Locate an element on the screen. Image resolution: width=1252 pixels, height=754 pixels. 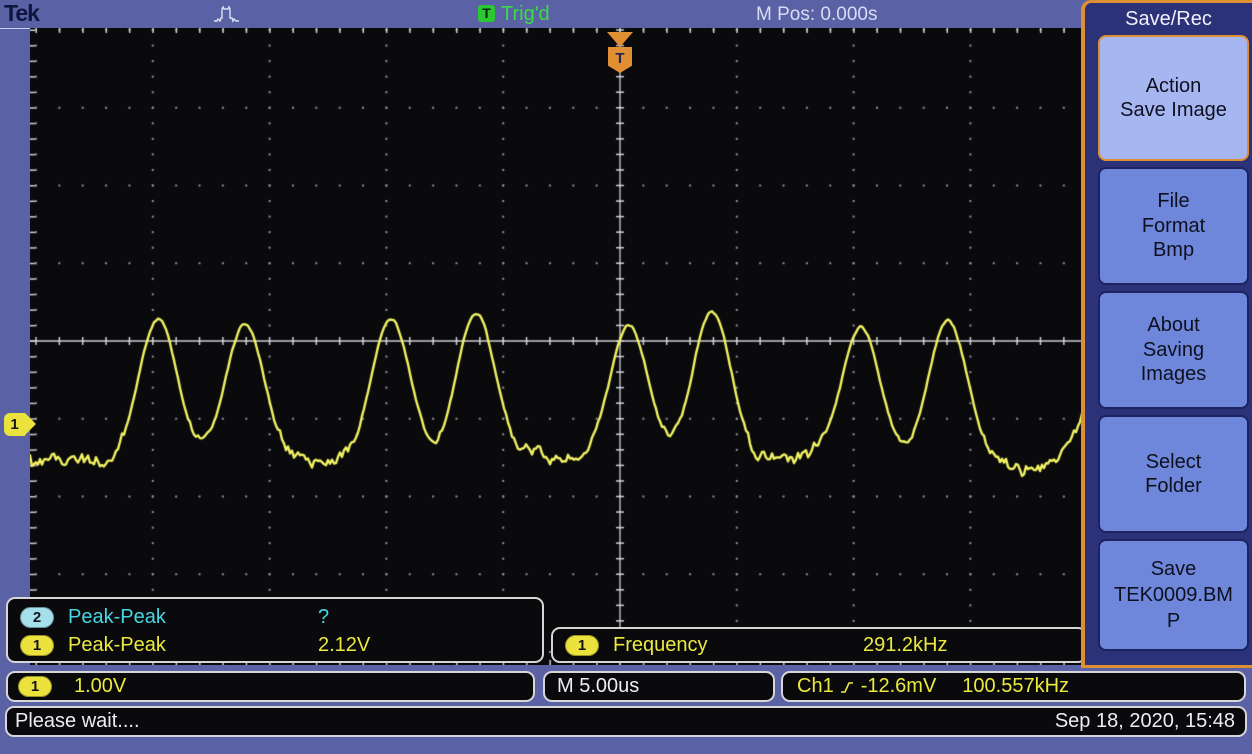
measurement-row: 2 Peak-Peak ? is located at coordinates (275, 617).